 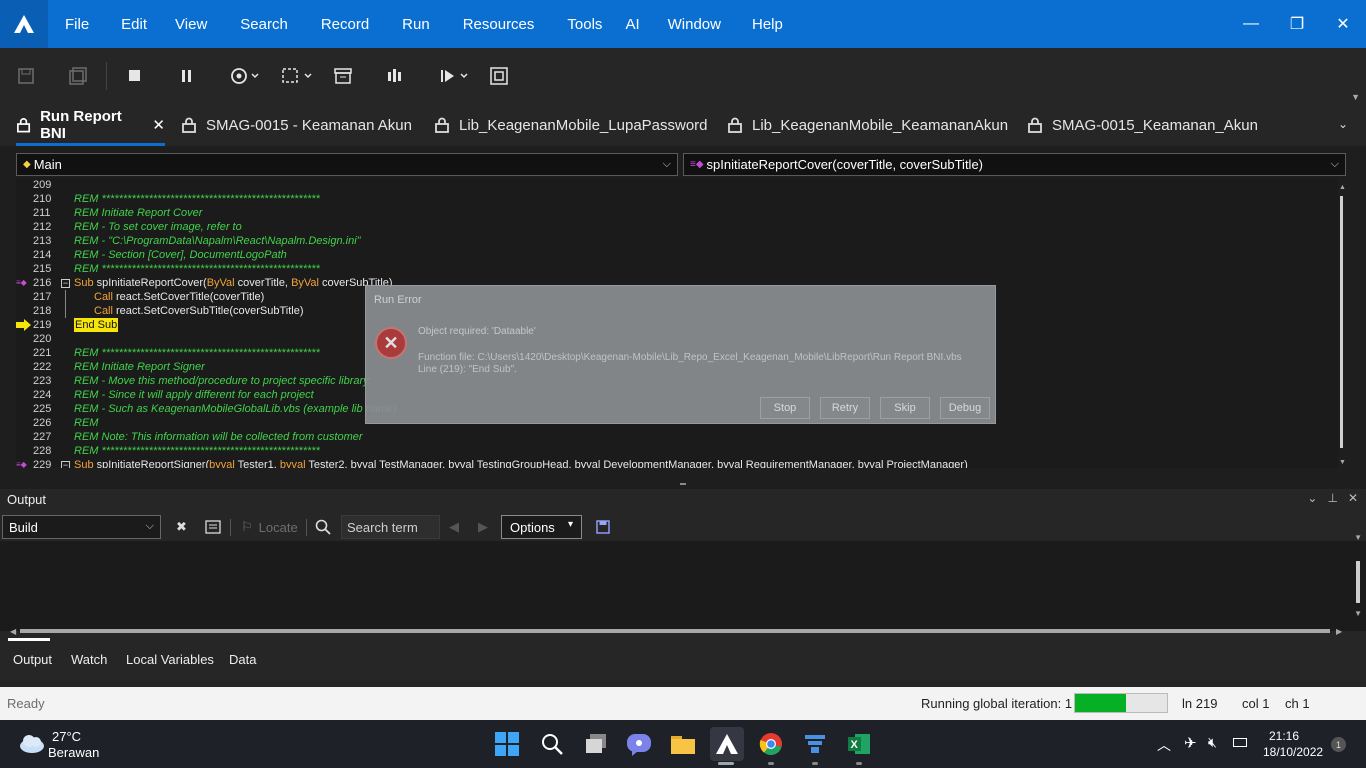 What do you see at coordinates (73, 752) in the screenshot?
I see `weather-desc: Berawan` at bounding box center [73, 752].